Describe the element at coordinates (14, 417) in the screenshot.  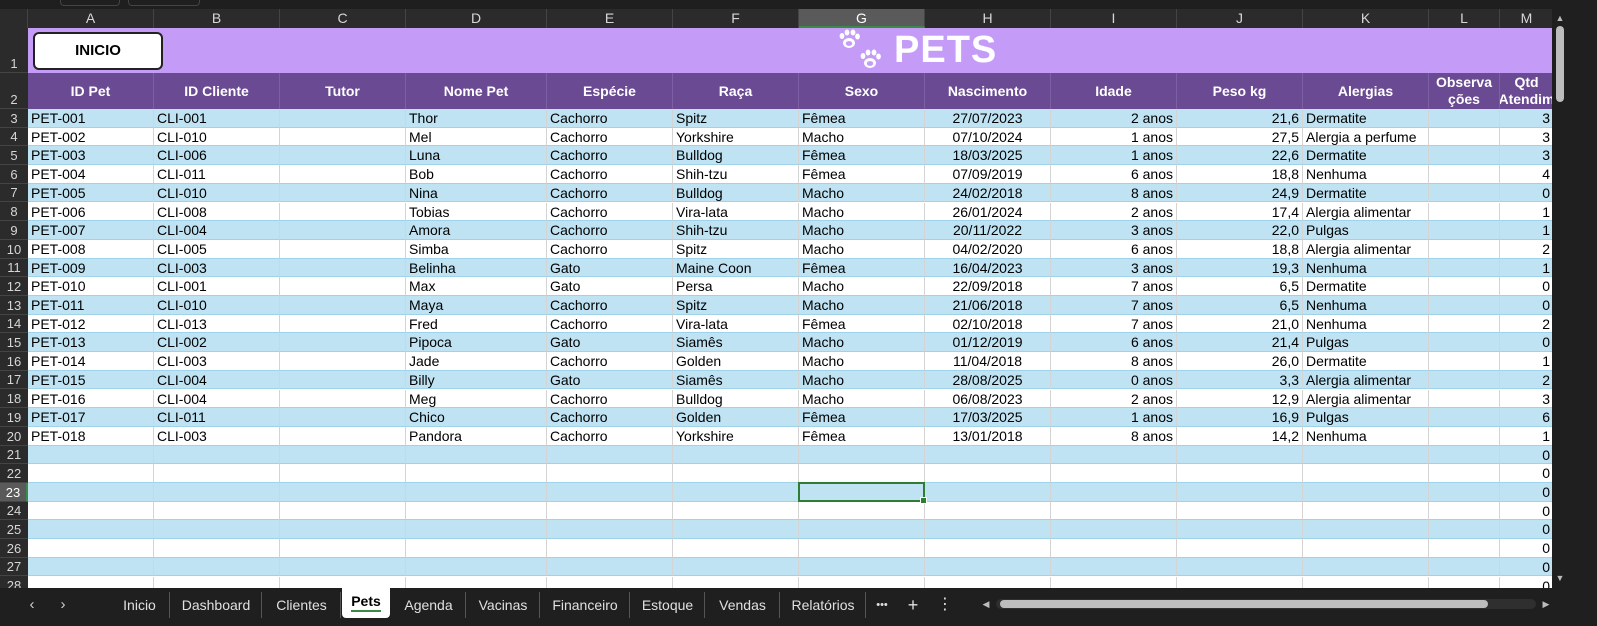
I see `row-header-19: 19` at that location.